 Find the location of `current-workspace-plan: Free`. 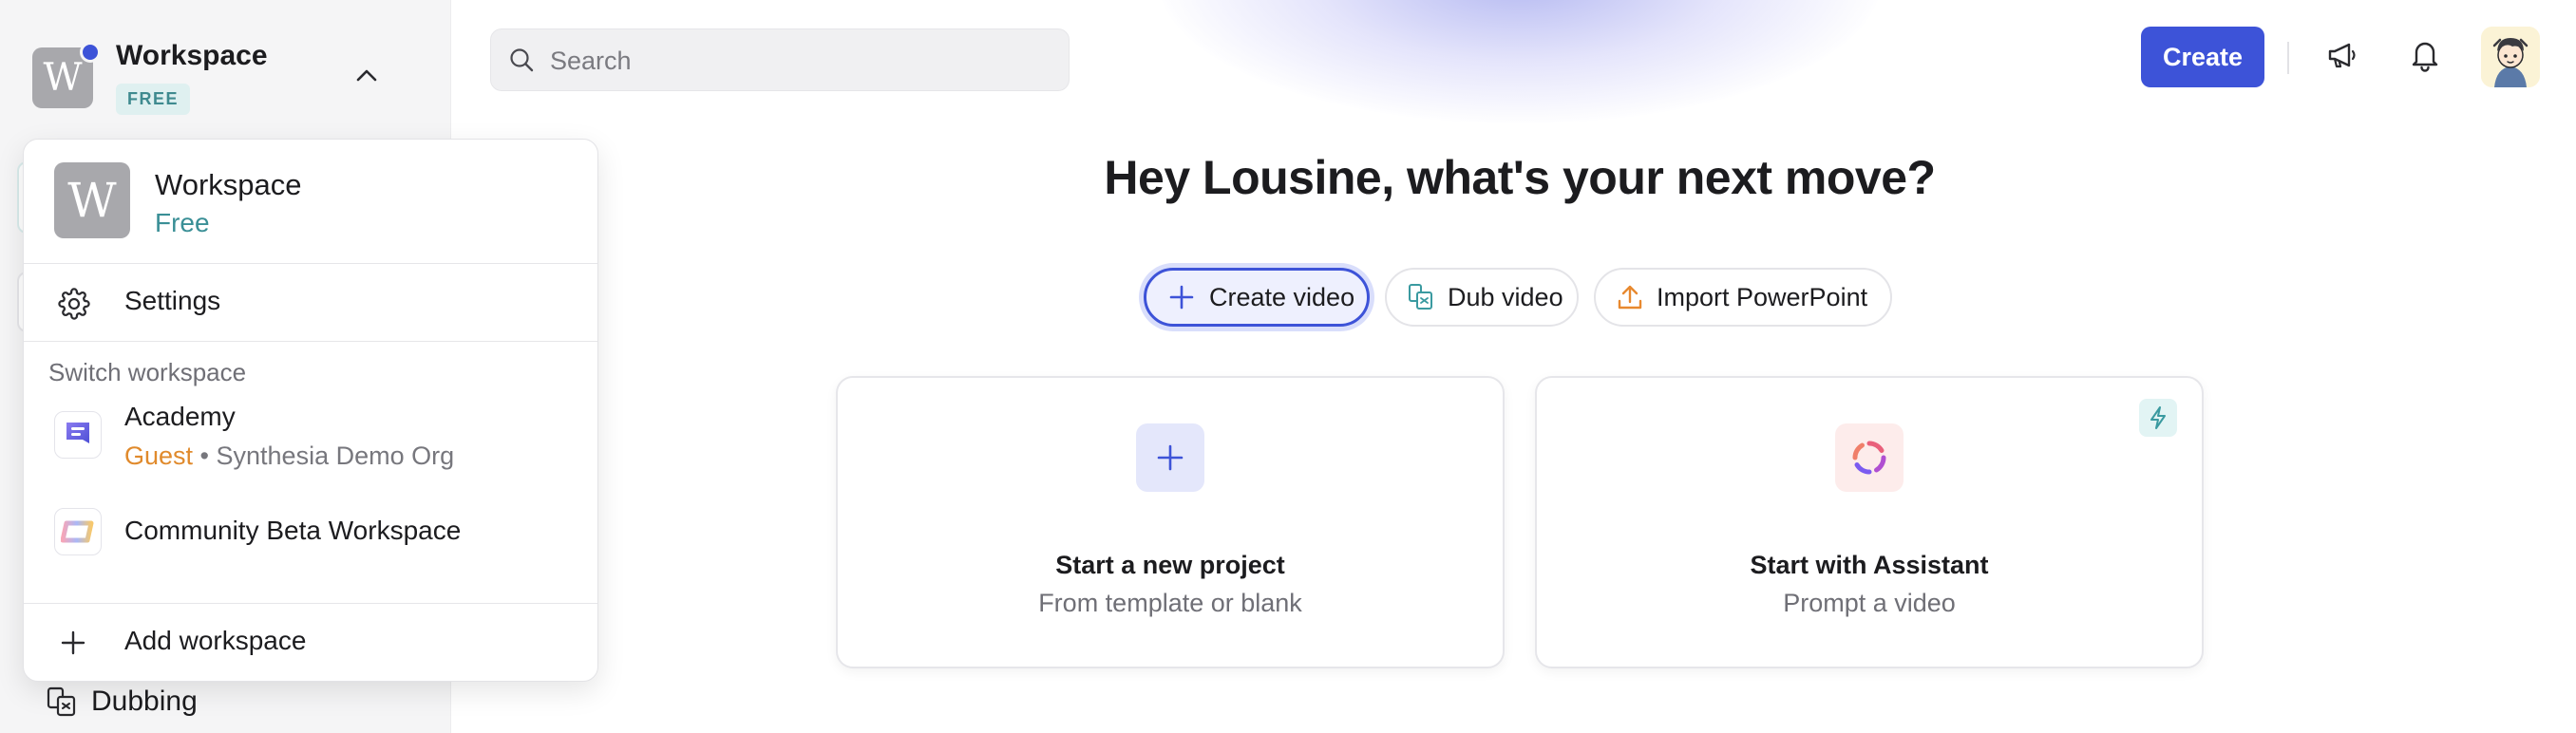

current-workspace-plan: Free is located at coordinates (182, 223).